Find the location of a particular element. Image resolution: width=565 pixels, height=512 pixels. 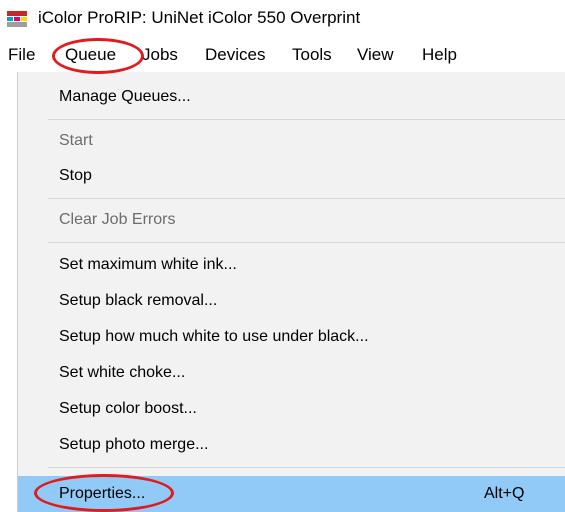

menu-tools: Tools is located at coordinates (312, 55).